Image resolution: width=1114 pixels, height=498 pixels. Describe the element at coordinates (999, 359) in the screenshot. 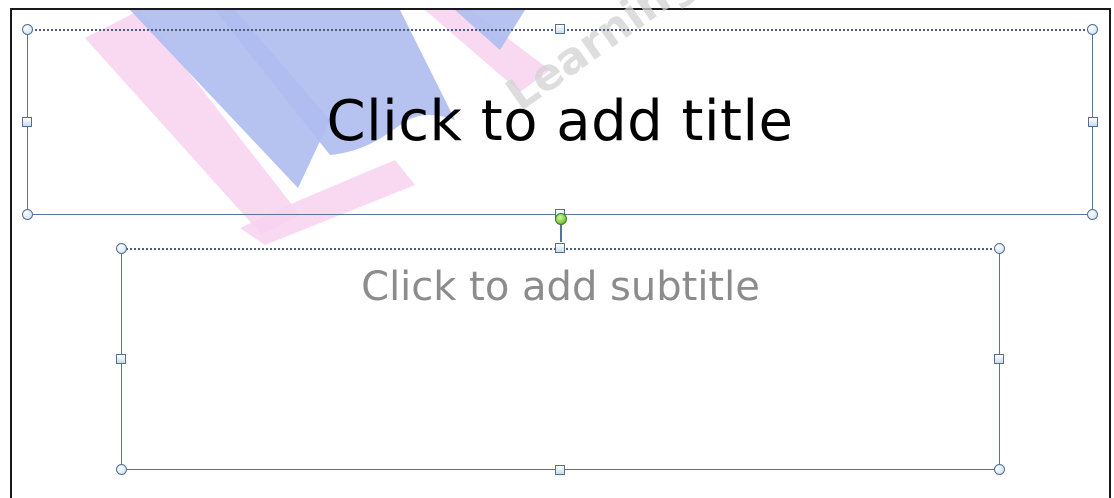

I see `subtitle-resize-handle-right` at that location.